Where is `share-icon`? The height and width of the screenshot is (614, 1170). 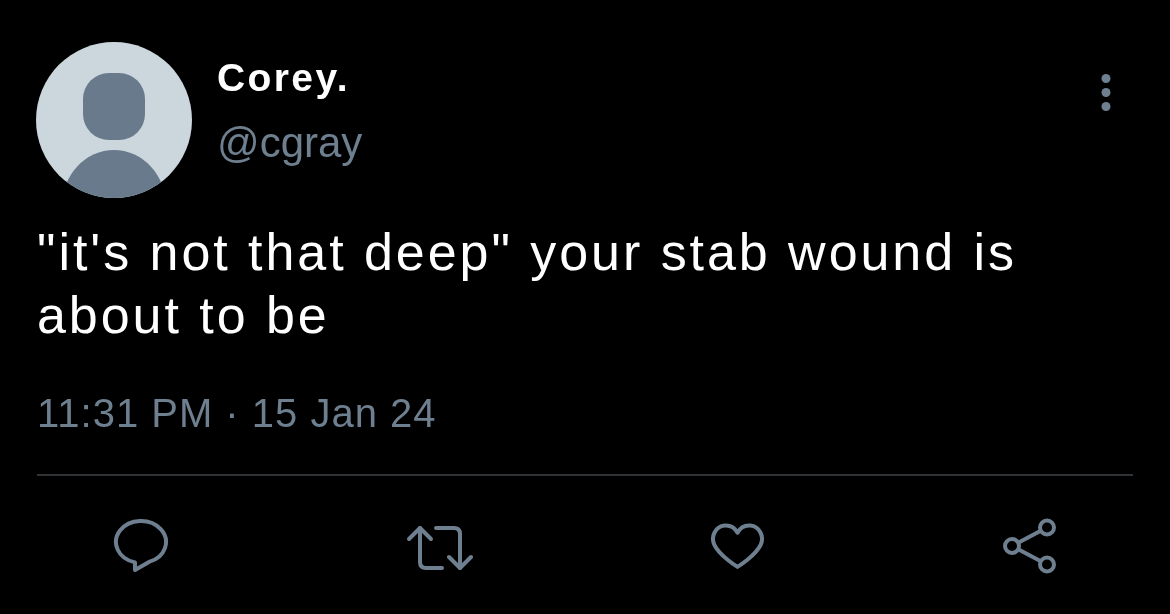
share-icon is located at coordinates (1029, 546).